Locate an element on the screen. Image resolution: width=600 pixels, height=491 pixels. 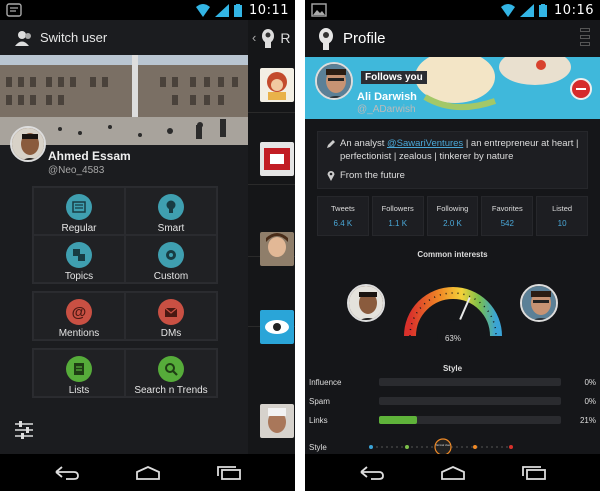
style-scale-marker-label: Normal User is located at coordinates (443, 445).